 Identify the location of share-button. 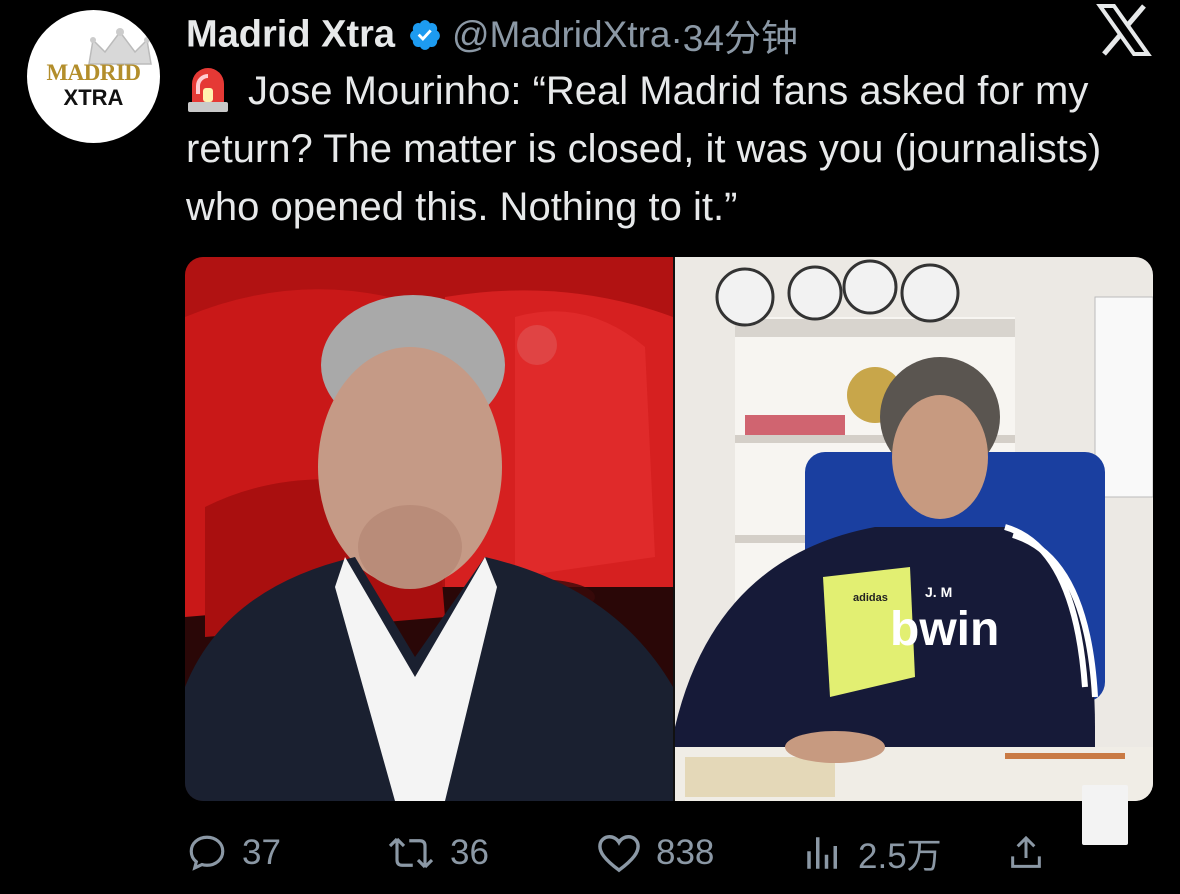
(1033, 853).